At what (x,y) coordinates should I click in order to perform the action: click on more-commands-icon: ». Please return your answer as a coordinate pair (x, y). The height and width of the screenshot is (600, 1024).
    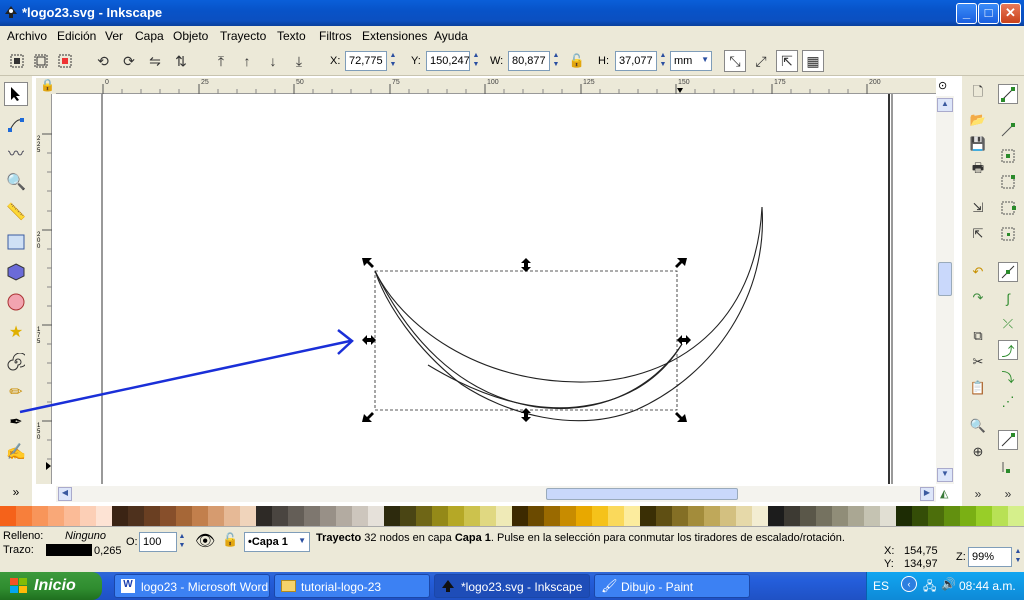
    Looking at the image, I should click on (978, 494).